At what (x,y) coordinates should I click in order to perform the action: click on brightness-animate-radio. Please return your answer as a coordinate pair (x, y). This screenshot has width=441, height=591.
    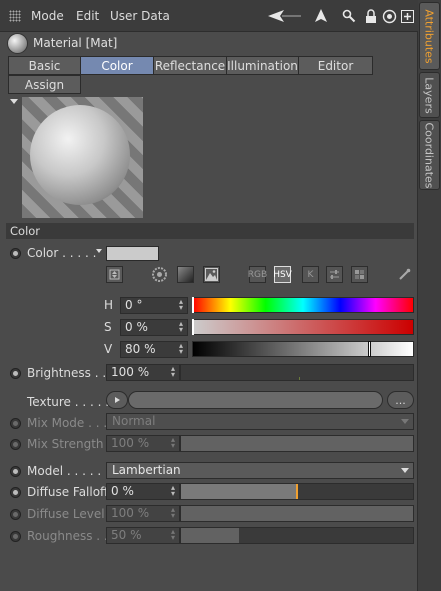
    Looking at the image, I should click on (15, 373).